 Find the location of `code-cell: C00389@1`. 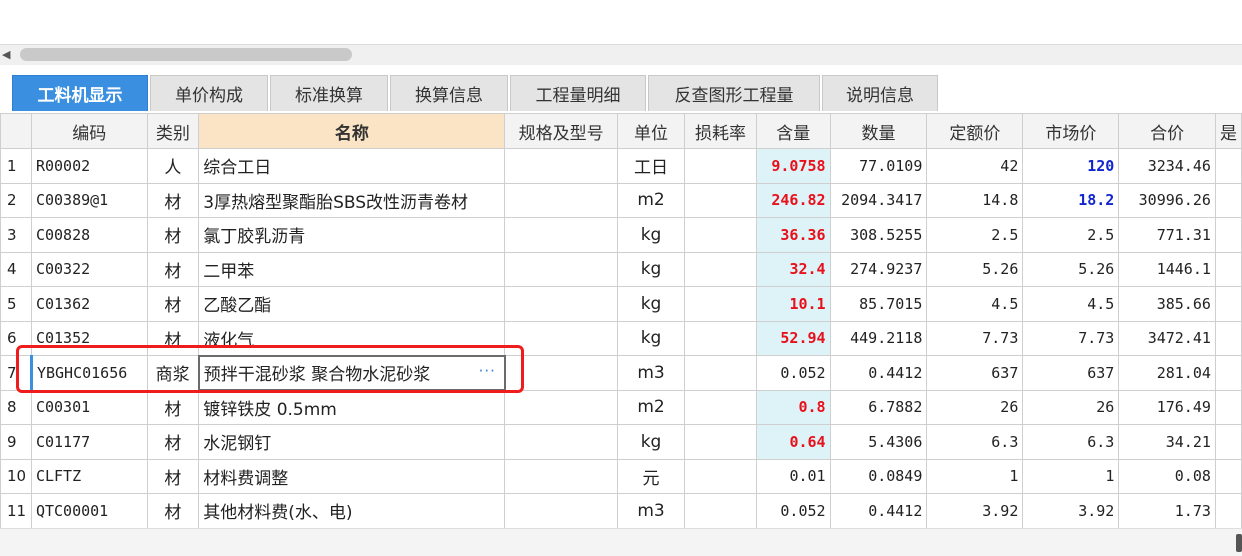

code-cell: C00389@1 is located at coordinates (89, 200).